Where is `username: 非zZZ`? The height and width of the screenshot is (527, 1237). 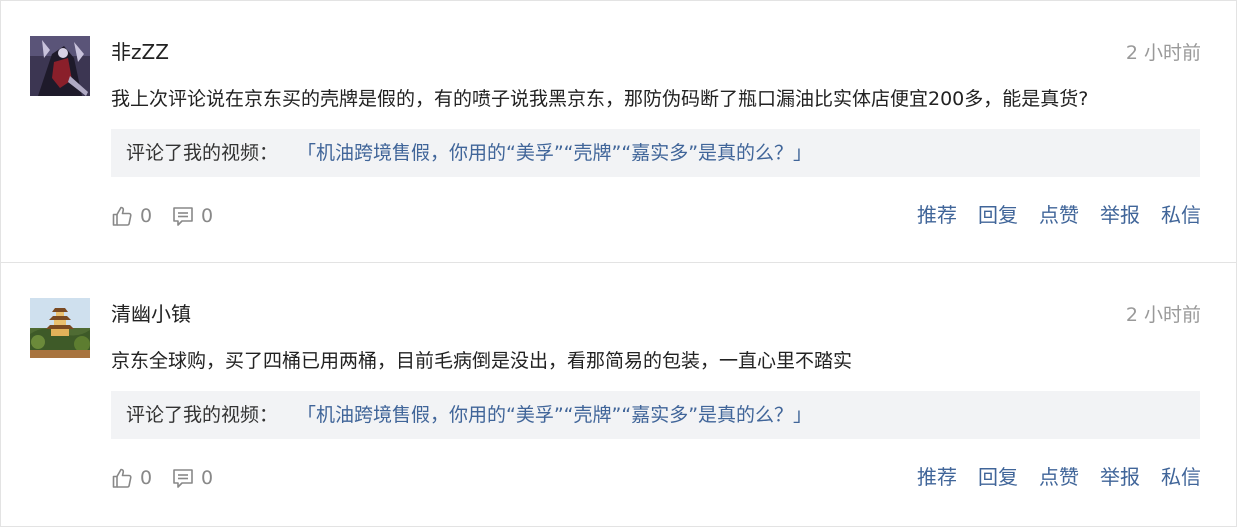
username: 非zZZ is located at coordinates (140, 52).